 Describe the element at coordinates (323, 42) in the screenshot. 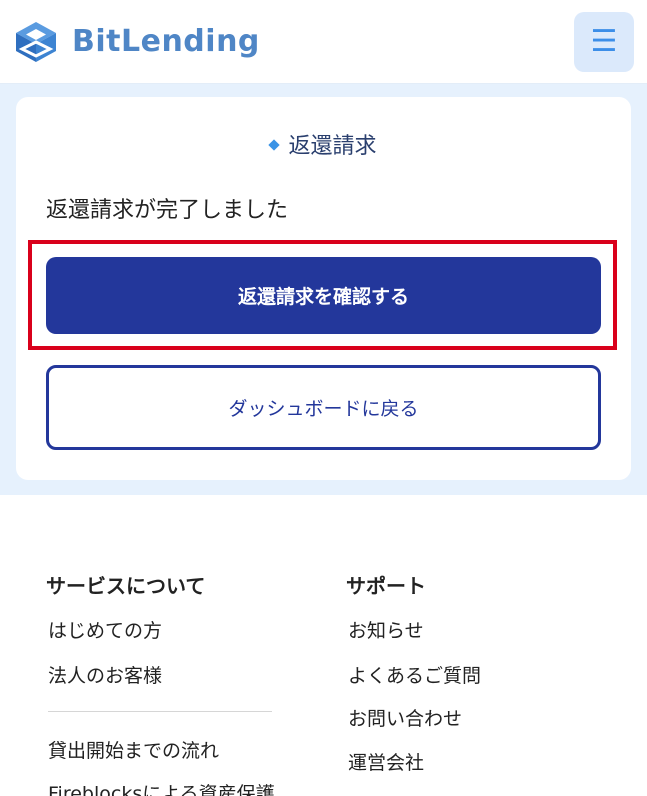

I see `site-header: BitLending ☰` at that location.